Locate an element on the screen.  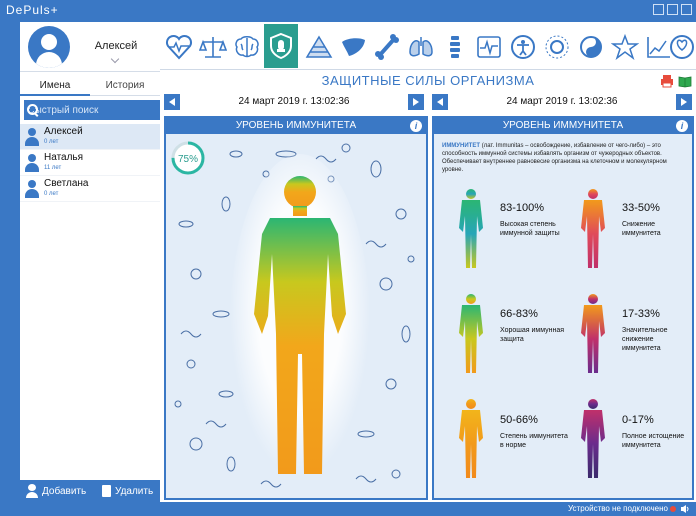
figure-reduced is located at coordinates (593, 228).